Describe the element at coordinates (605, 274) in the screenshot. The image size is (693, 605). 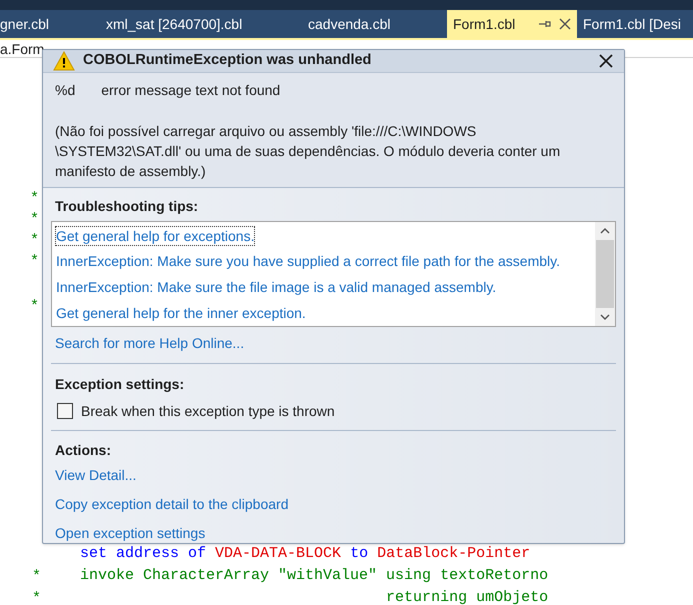
I see `scrollbar` at that location.